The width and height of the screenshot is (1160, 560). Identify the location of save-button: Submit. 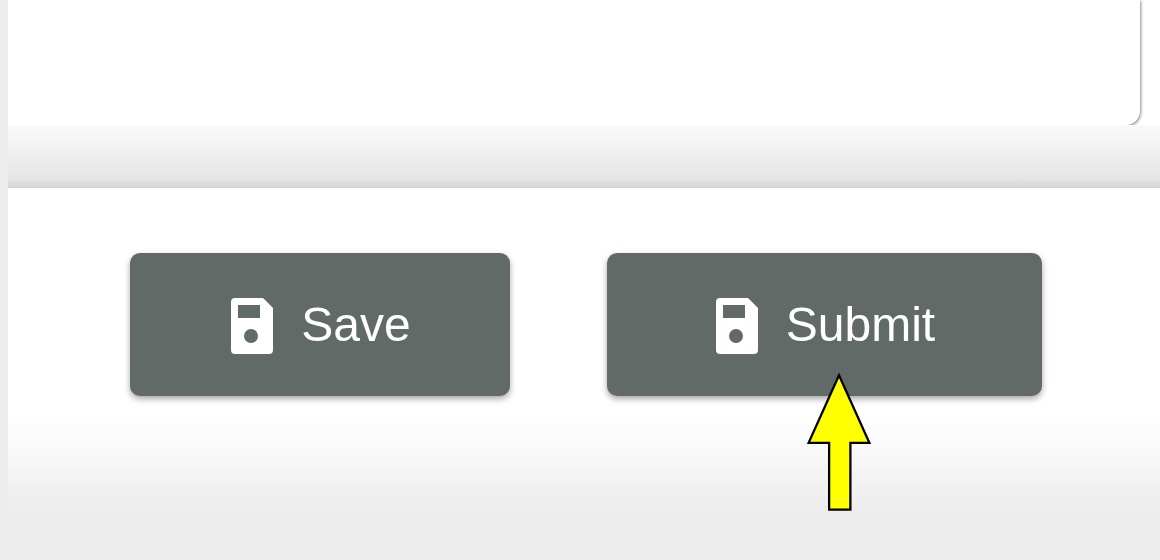
(824, 324).